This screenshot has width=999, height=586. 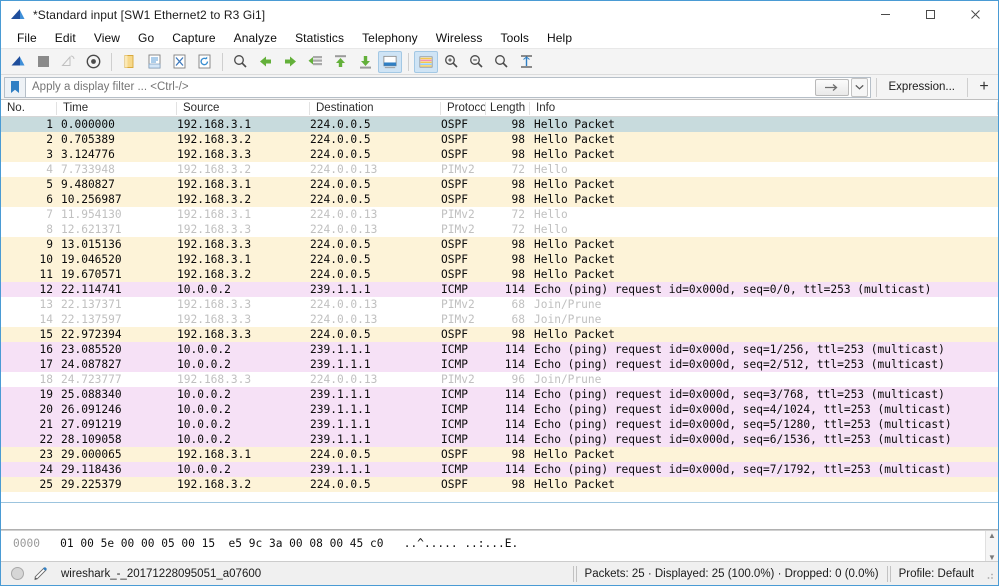 I want to click on profile-label: Profile: Default, so click(x=936, y=574).